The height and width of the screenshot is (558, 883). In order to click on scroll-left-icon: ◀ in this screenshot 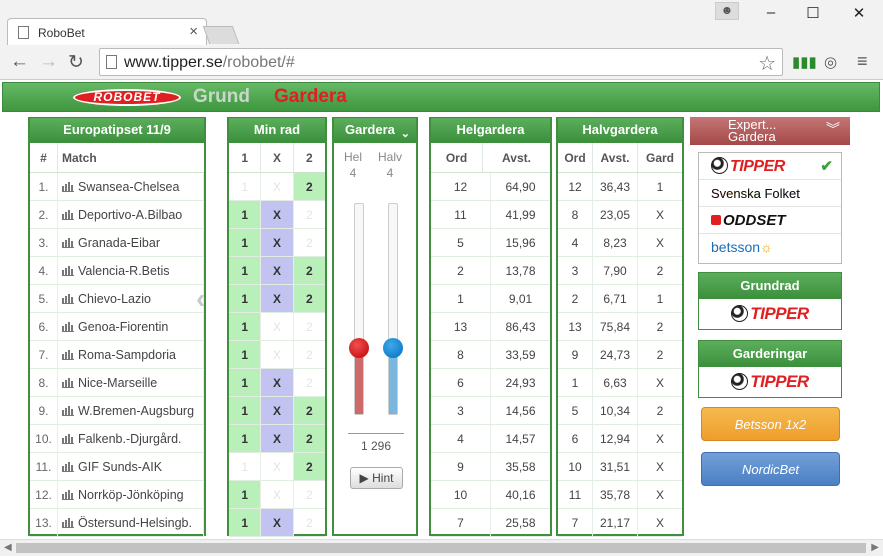, I will do `click(8, 547)`.